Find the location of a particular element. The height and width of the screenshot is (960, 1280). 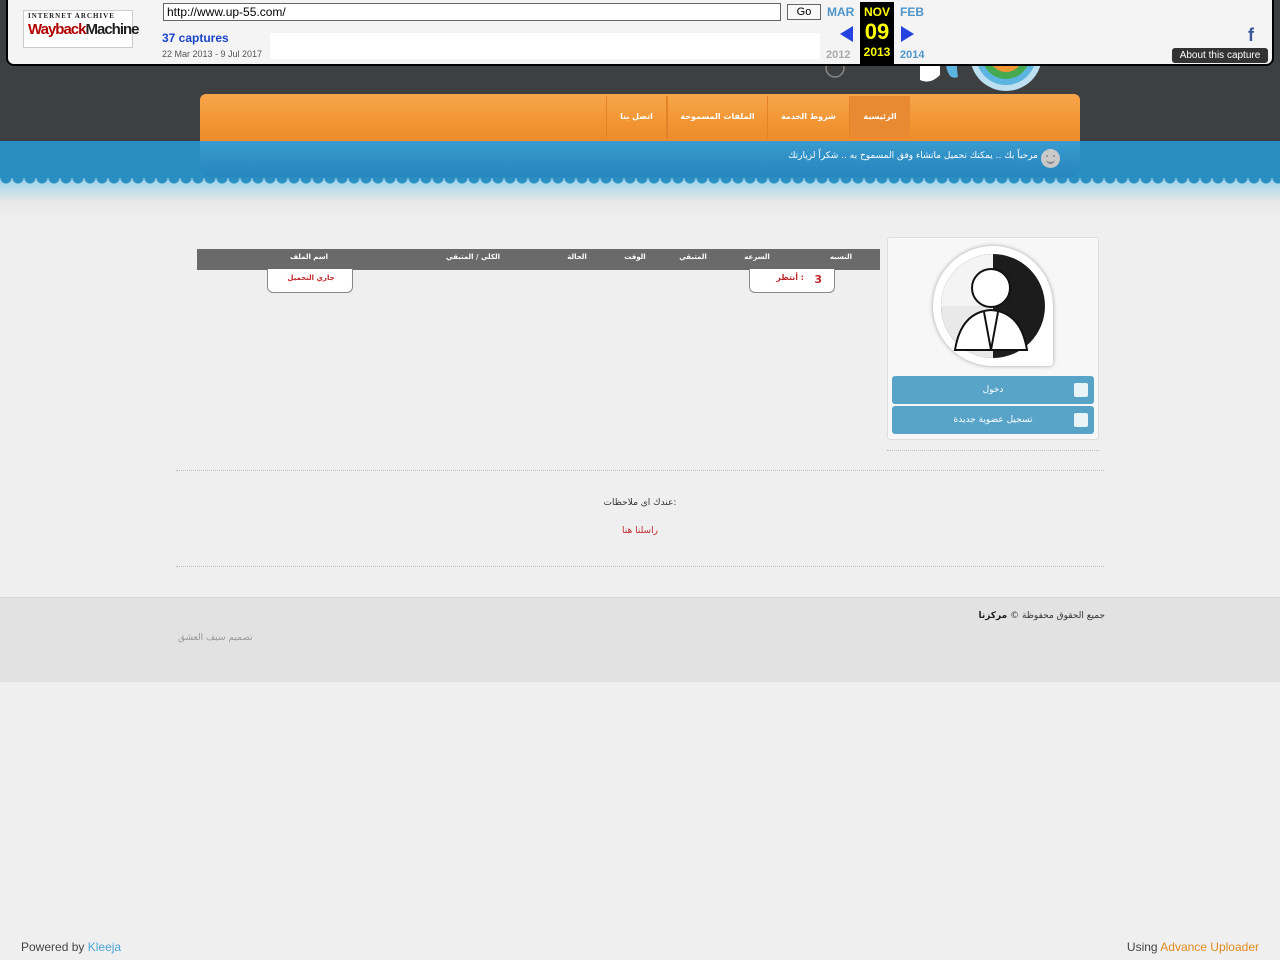

uploading-text: جاري التحميل is located at coordinates (311, 278).